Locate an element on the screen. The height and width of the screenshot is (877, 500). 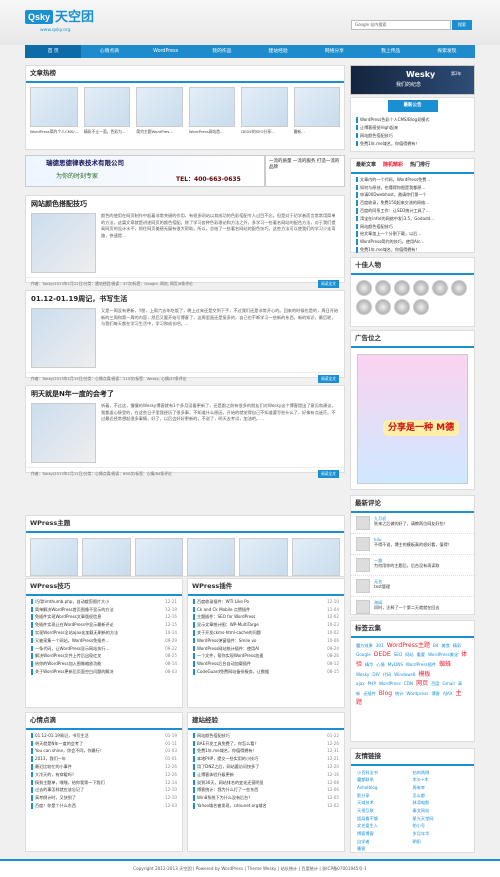
post-title: 01.12-01.19周记，书写生活 is located at coordinates (185, 299).